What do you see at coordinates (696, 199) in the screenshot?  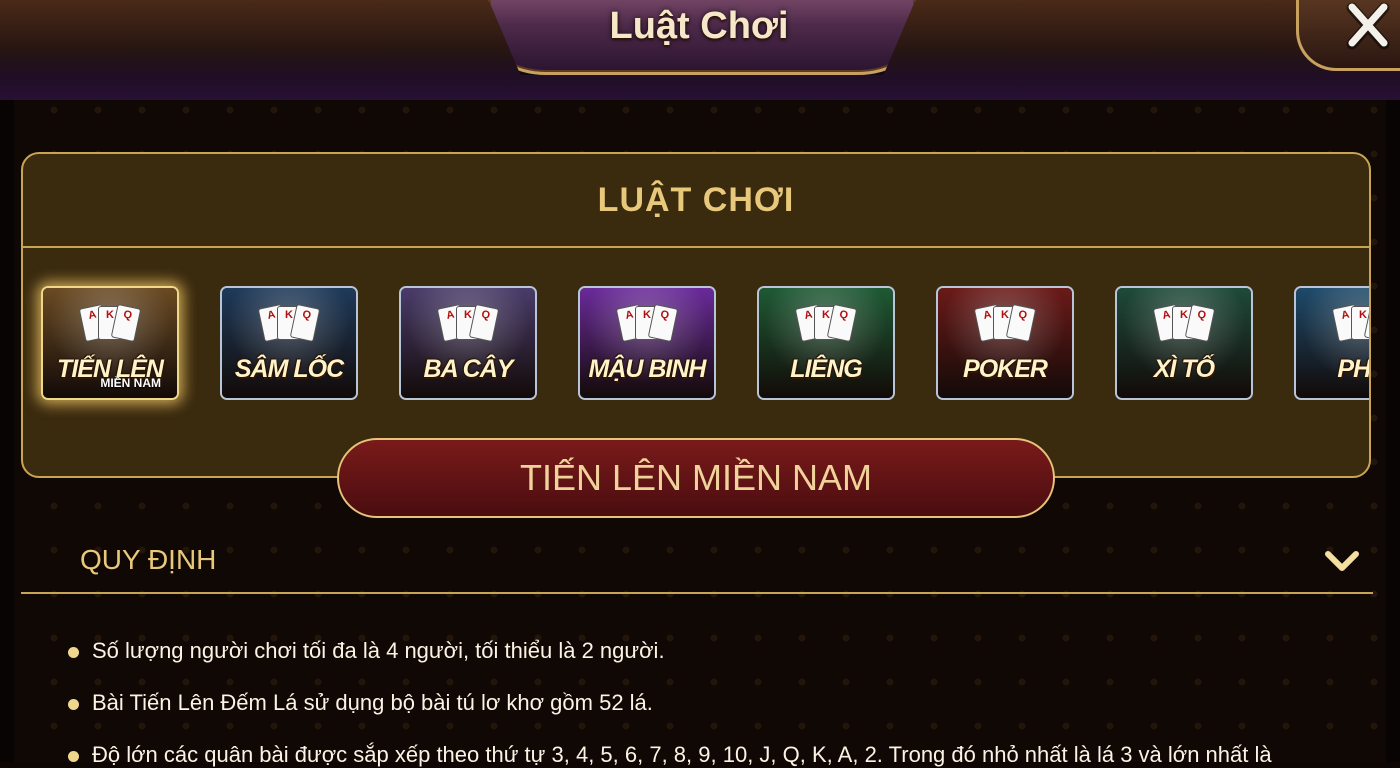 I see `panel-header: LUẬT CHƠI` at bounding box center [696, 199].